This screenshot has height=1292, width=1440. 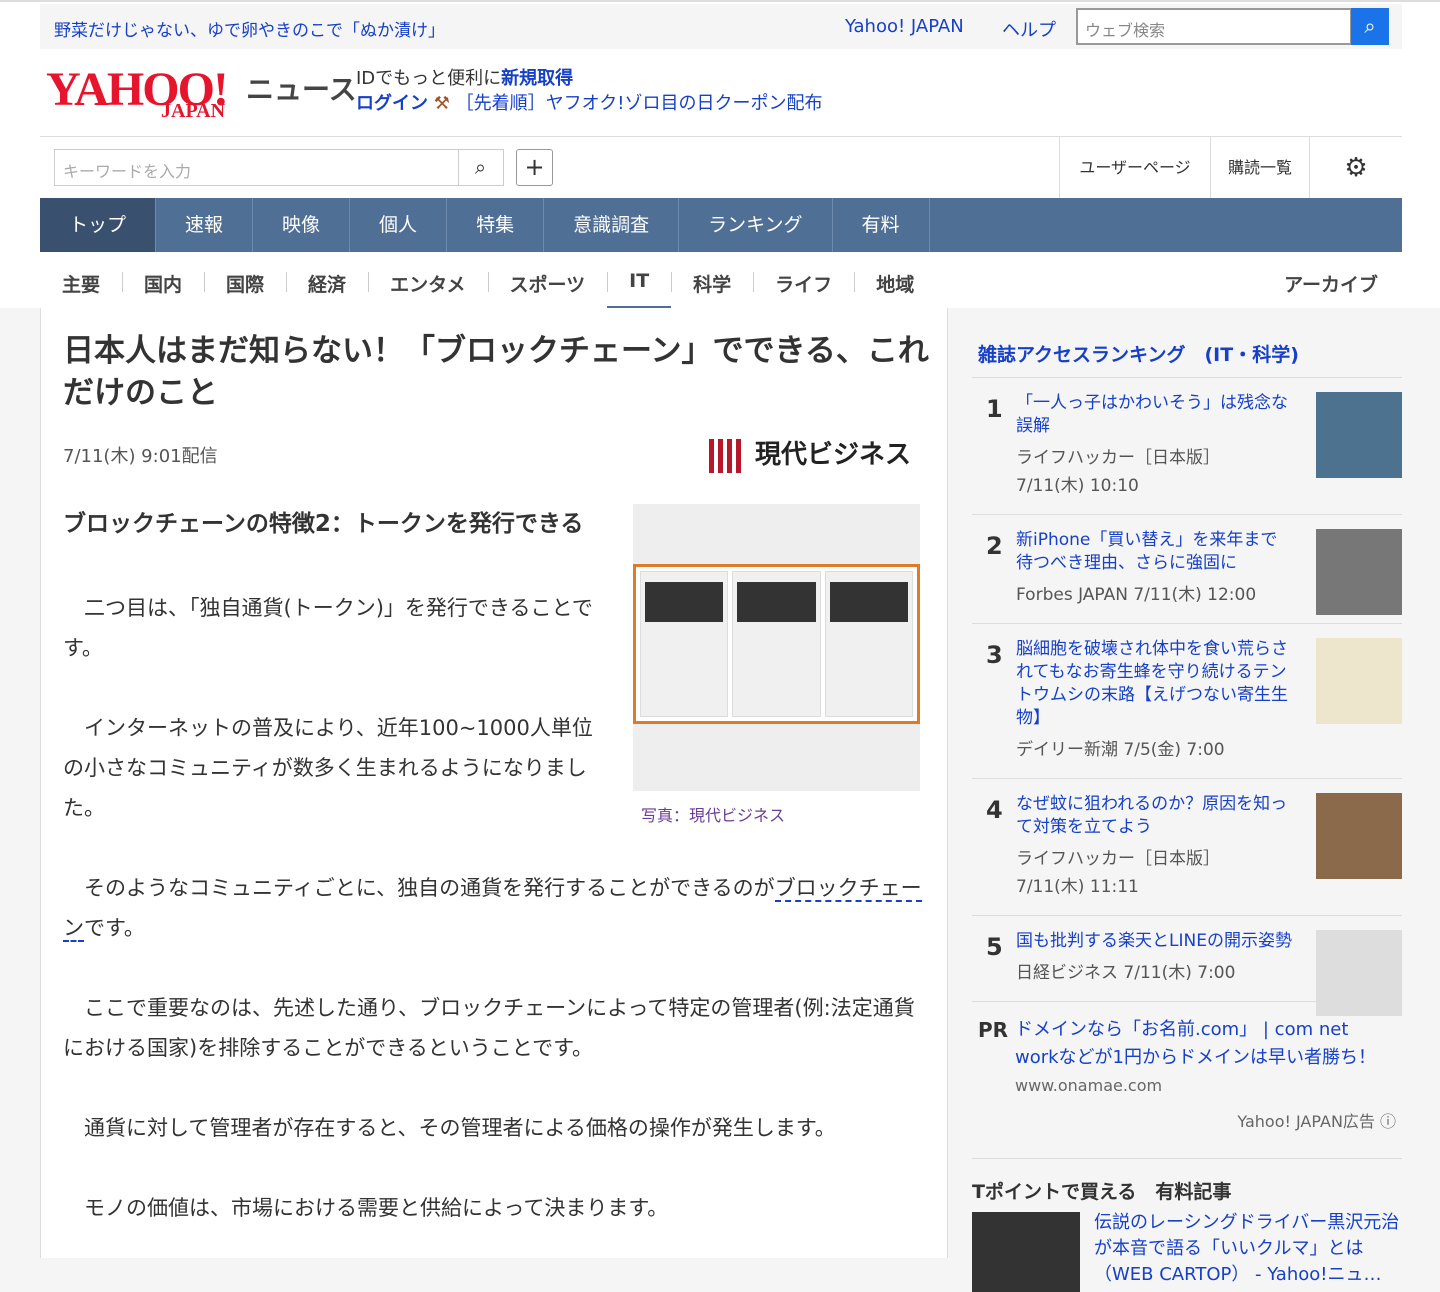 What do you see at coordinates (721, 167) in the screenshot?
I see `toolbar: キーワードを入力 ⌕ + ユーザーページ 購読一覧 ⚙` at bounding box center [721, 167].